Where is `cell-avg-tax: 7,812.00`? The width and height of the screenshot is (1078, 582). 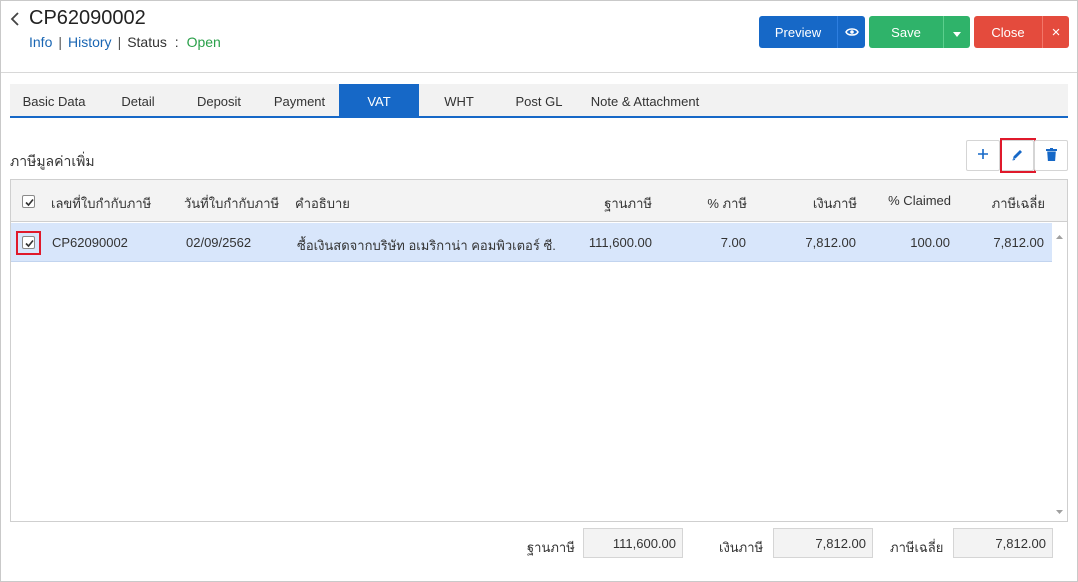
cell-avg-tax: 7,812.00 is located at coordinates (1018, 242).